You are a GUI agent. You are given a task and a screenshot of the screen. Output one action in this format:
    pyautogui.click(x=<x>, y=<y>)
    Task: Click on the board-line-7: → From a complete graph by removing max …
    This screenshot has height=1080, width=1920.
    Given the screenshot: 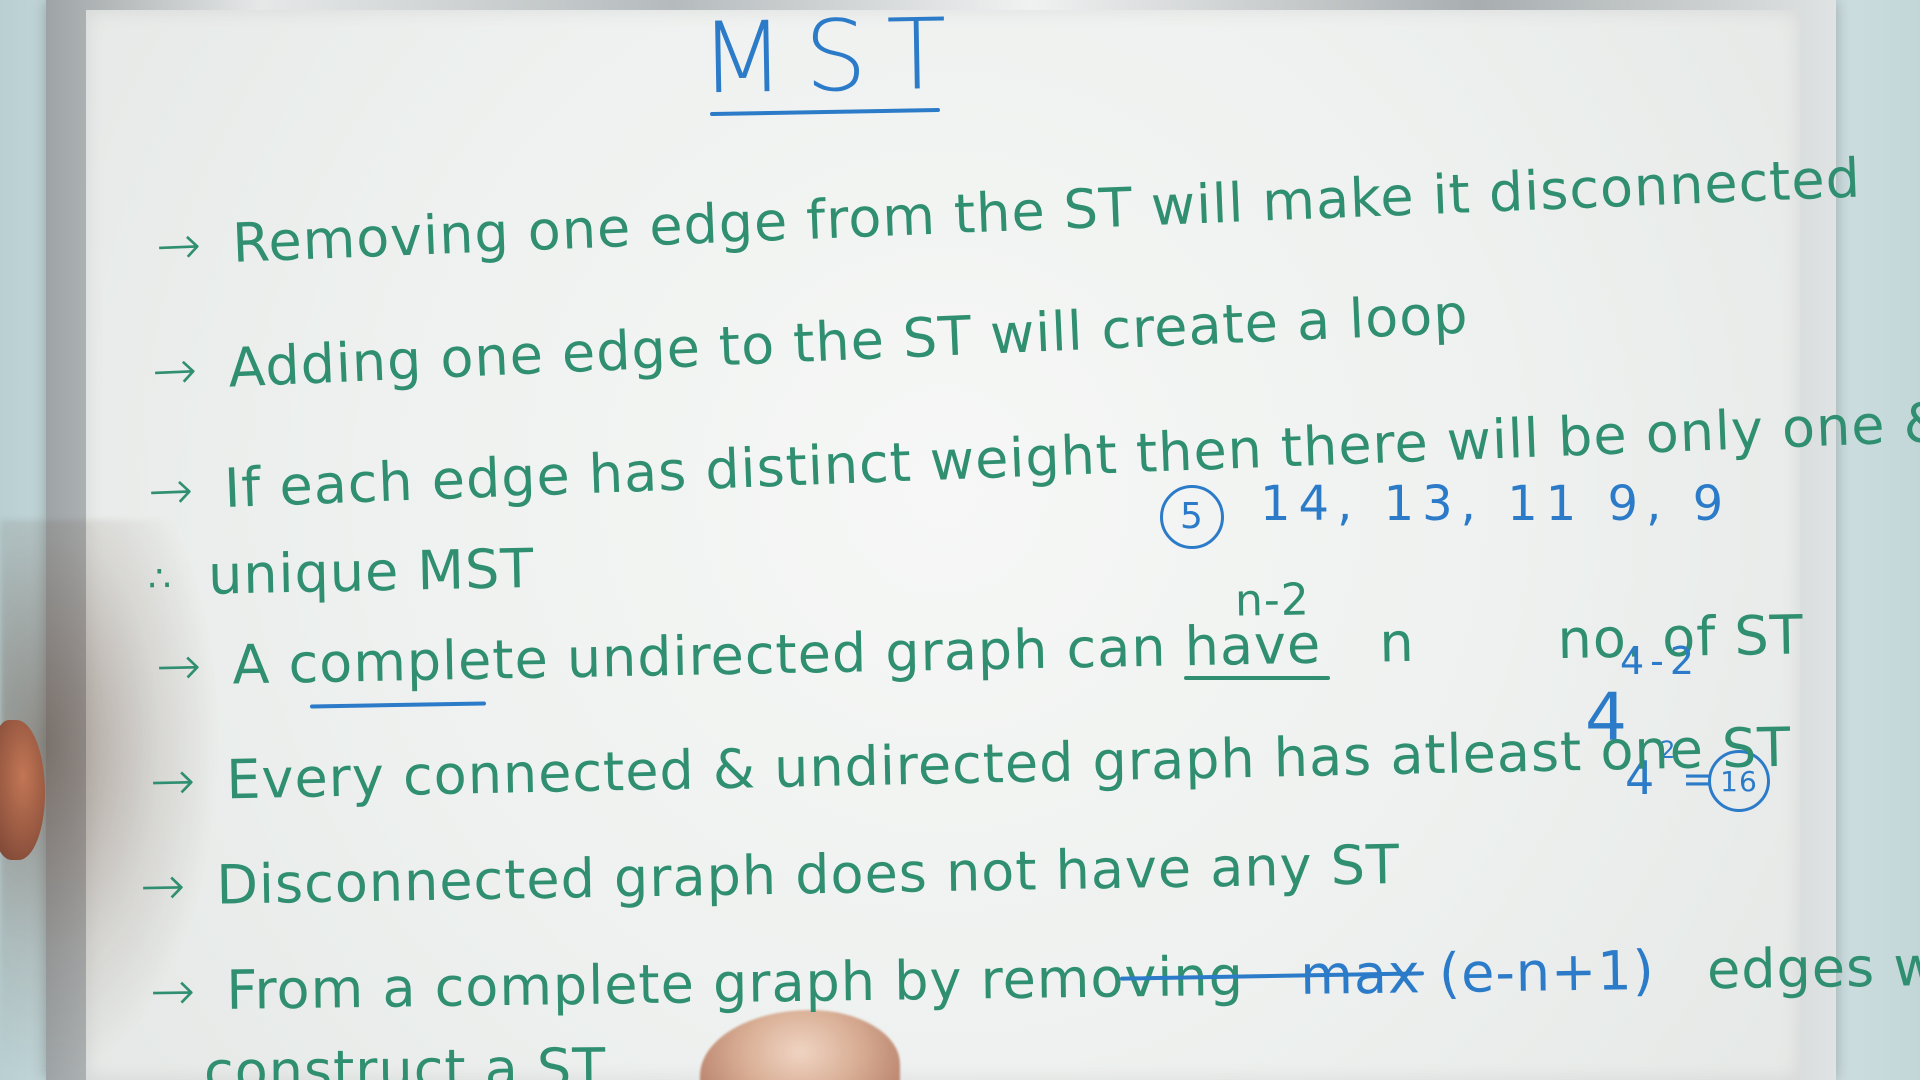 What is the action you would take?
    pyautogui.click(x=1034, y=978)
    